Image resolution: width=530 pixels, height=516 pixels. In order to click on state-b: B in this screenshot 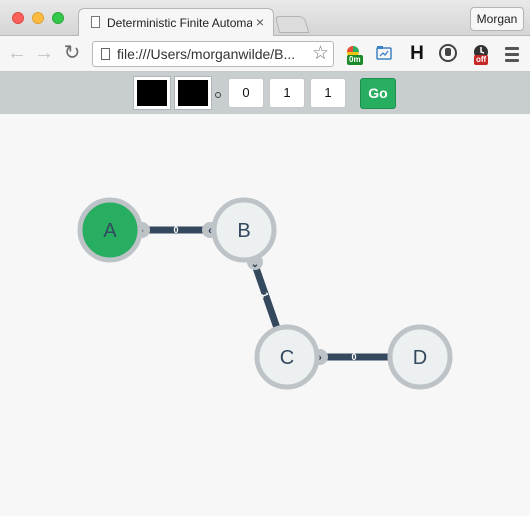, I will do `click(244, 230)`.